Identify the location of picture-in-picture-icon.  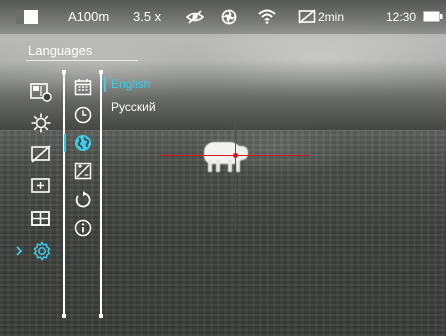
(41, 92).